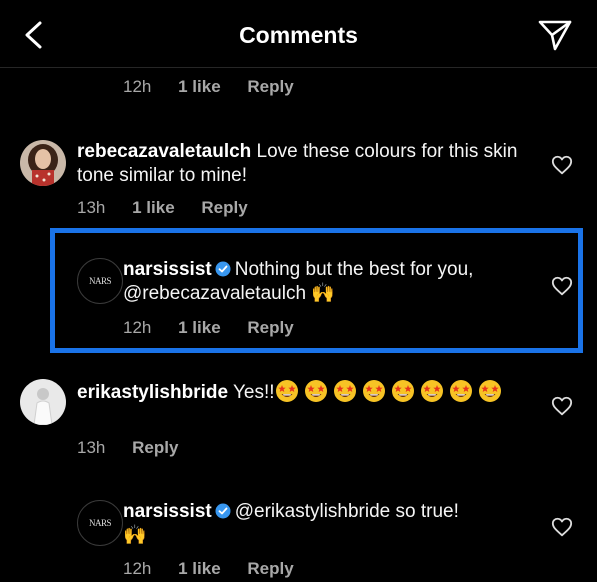 This screenshot has width=597, height=582. I want to click on previous-comment-meta: 12h 1 like Reply, so click(219, 87).